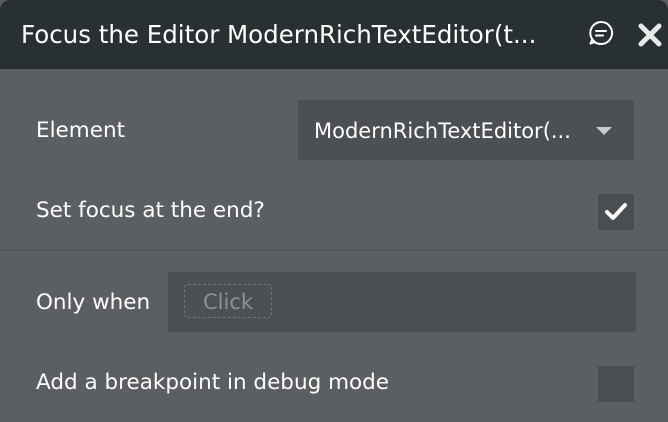  I want to click on set-focus-checkbox, so click(616, 212).